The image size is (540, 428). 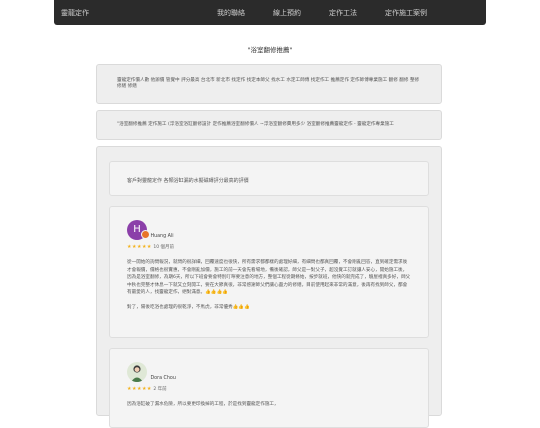 I want to click on reviews-header: 客戶對靈龍定作 各類浴缸漏的水擬磁磚評分最高的評價, so click(x=188, y=181).